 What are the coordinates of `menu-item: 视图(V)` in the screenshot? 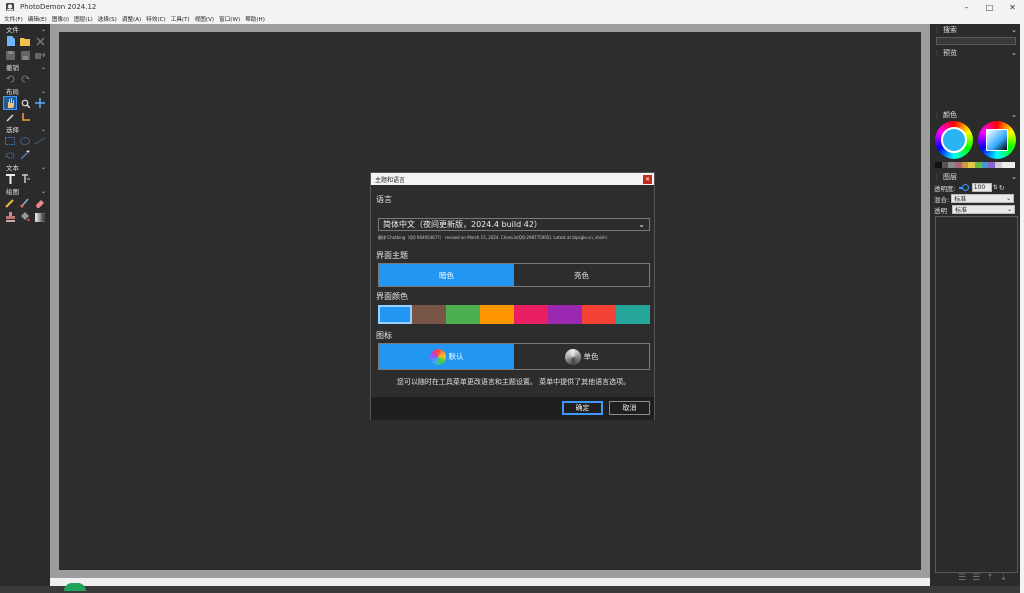 It's located at (204, 19).